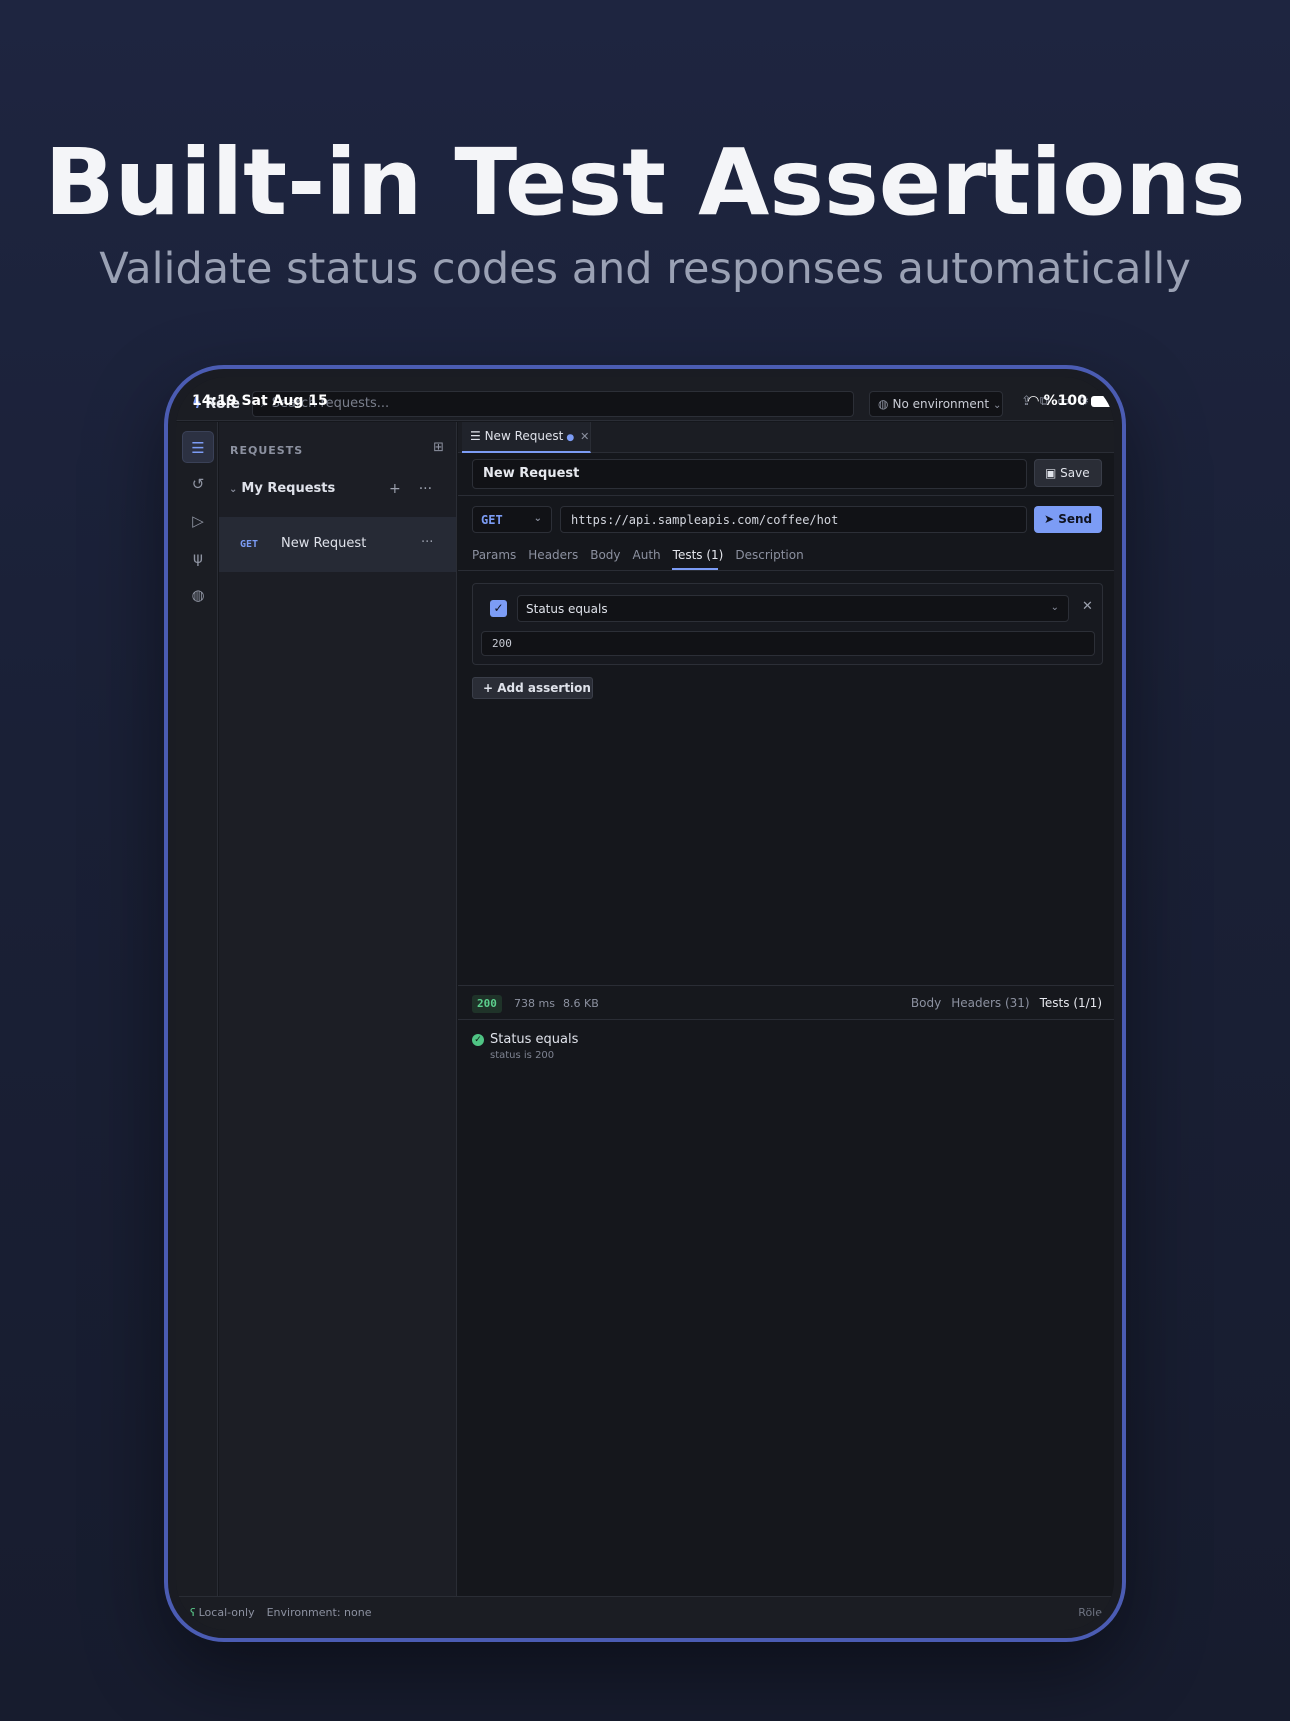 The width and height of the screenshot is (1290, 1721). What do you see at coordinates (198, 521) in the screenshot?
I see `runner-icon: ▷` at bounding box center [198, 521].